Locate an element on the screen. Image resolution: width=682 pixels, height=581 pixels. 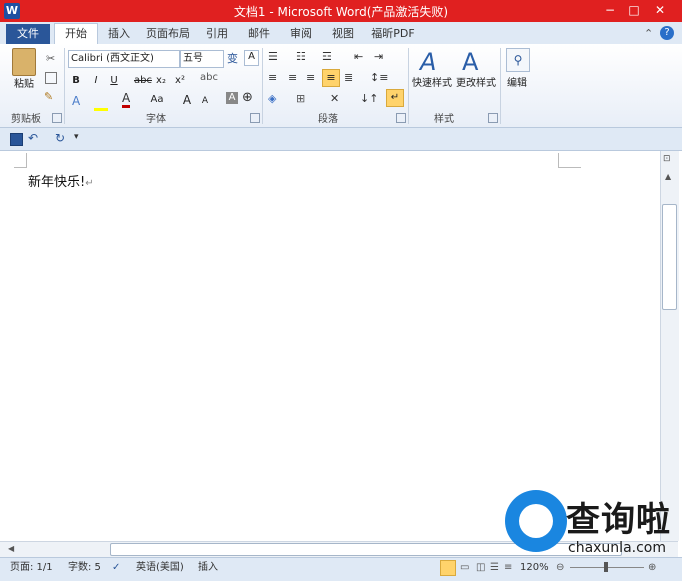
proofing-icon: ✓ is located at coordinates (116, 568).